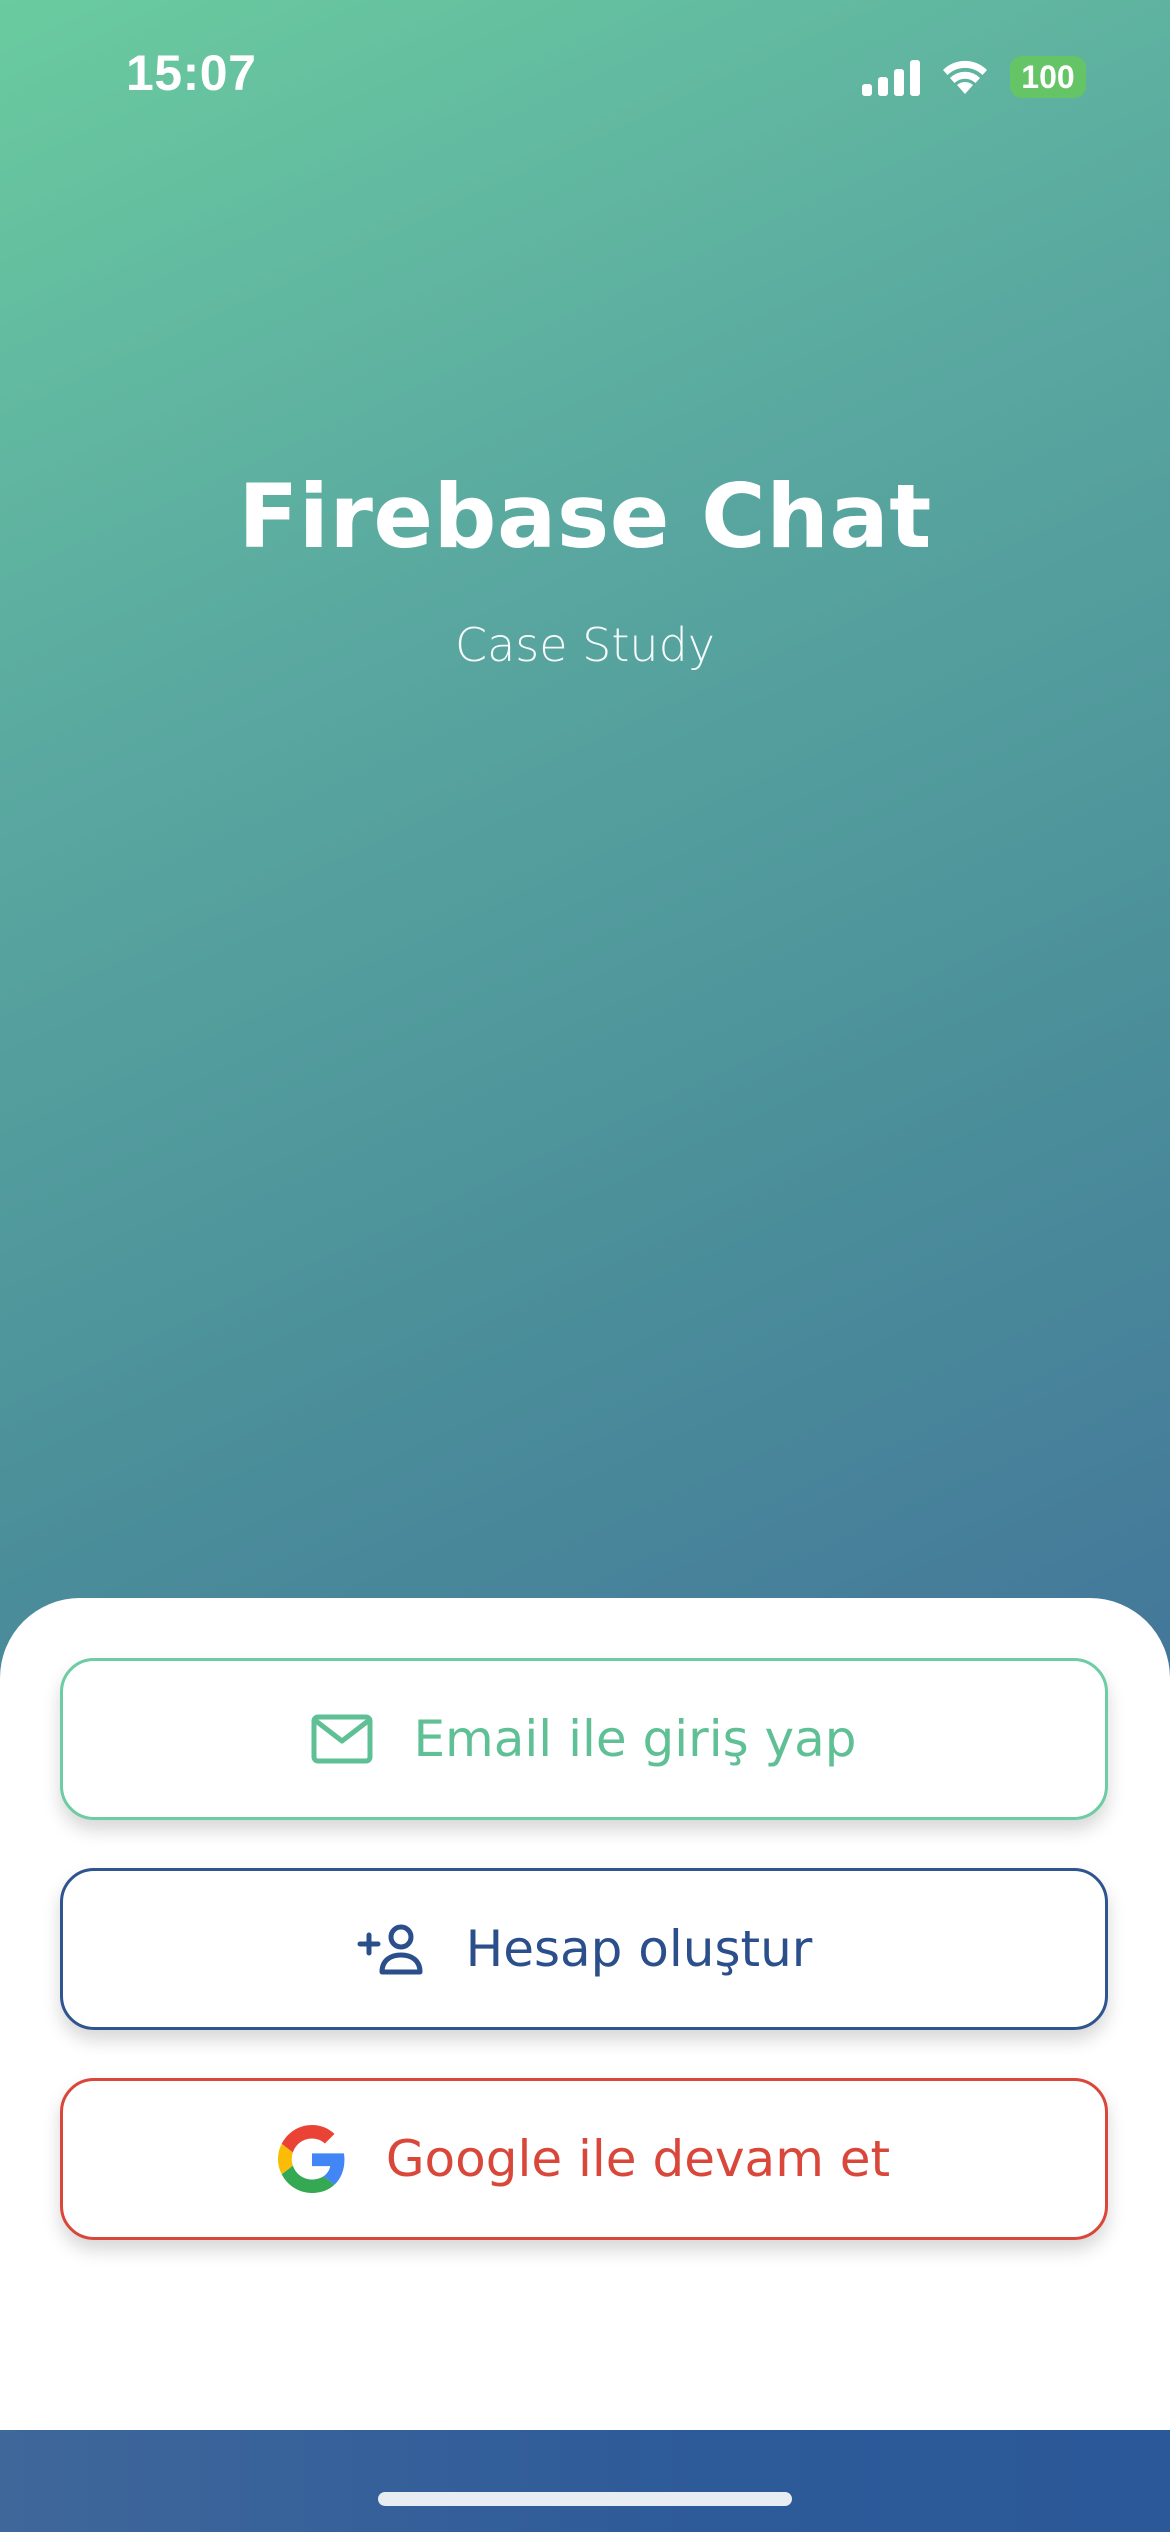 This screenshot has width=1170, height=2532. Describe the element at coordinates (191, 73) in the screenshot. I see `status-time: 15:07` at that location.